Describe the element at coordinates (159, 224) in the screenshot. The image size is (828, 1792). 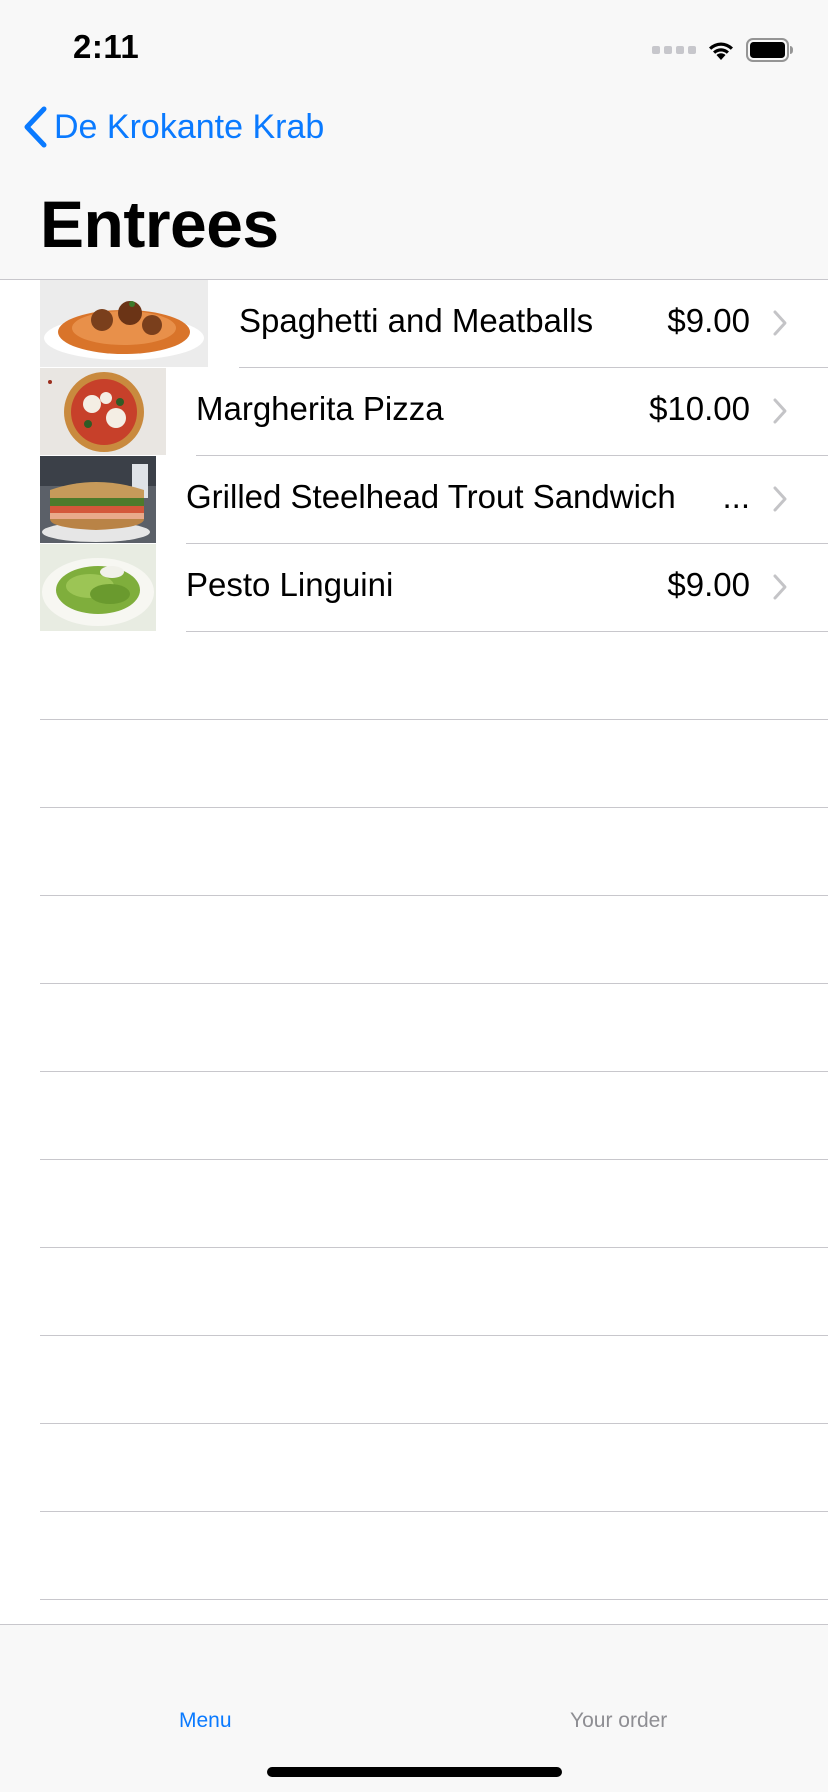
I see `page-title: Entrees` at that location.